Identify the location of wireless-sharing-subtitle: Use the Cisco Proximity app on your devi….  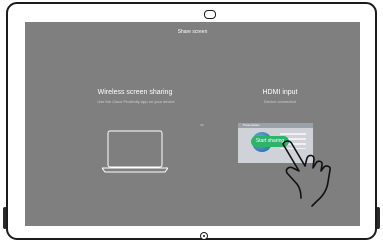
(136, 101).